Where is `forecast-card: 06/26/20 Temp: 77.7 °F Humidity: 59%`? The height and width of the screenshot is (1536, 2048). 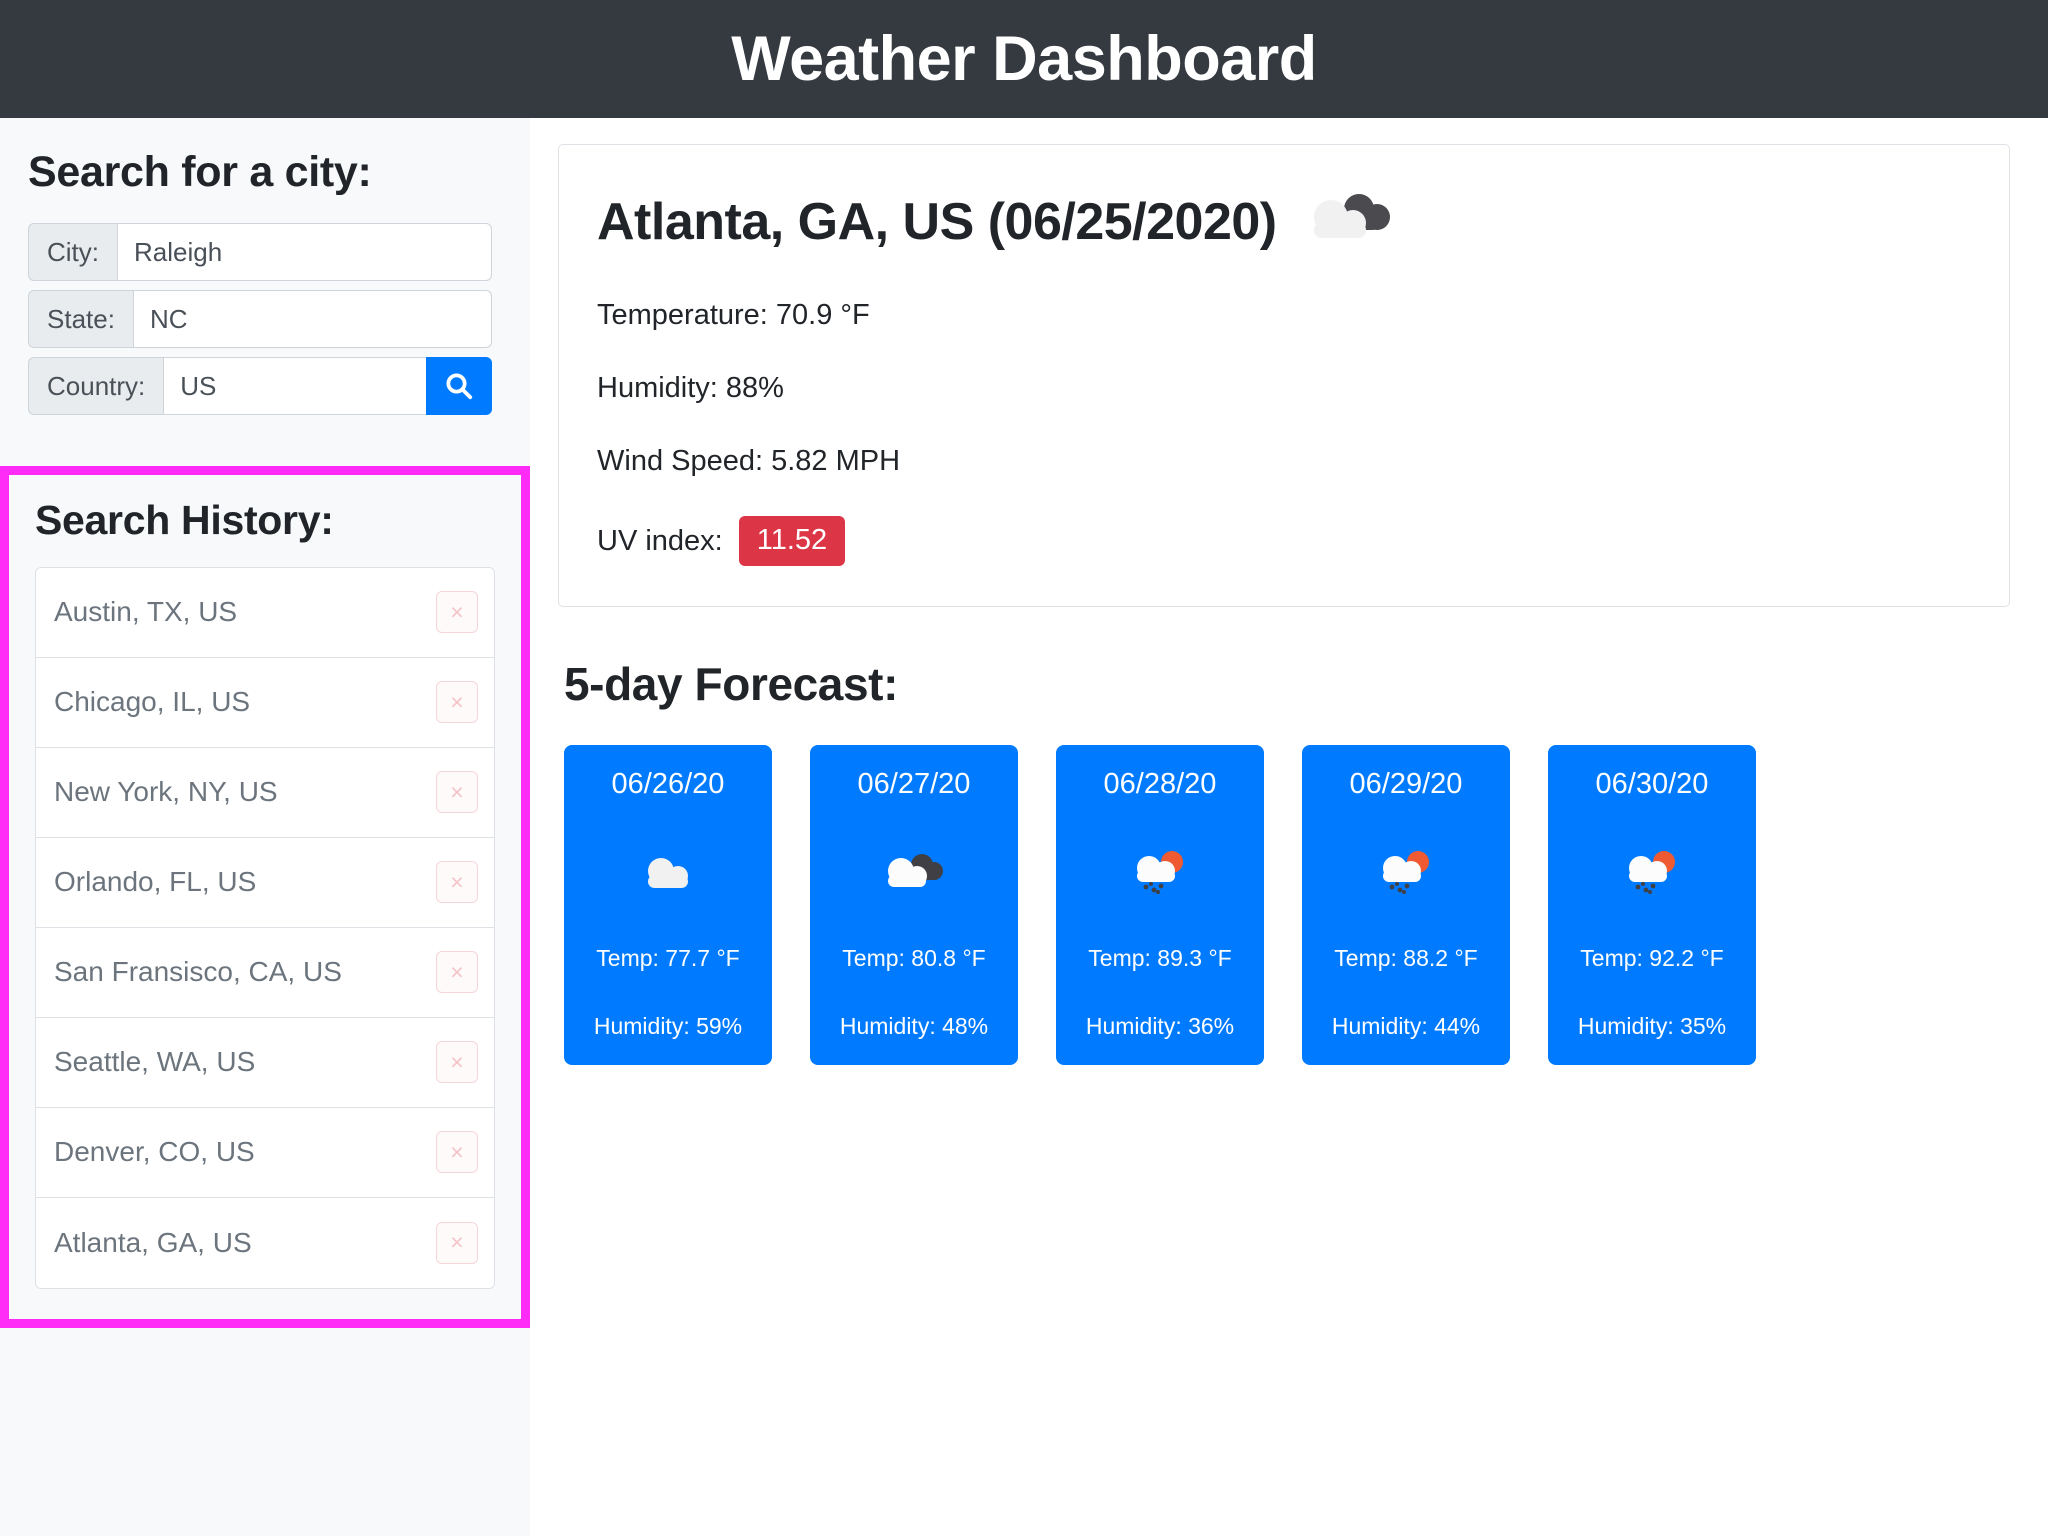 forecast-card: 06/26/20 Temp: 77.7 °F Humidity: 59% is located at coordinates (668, 905).